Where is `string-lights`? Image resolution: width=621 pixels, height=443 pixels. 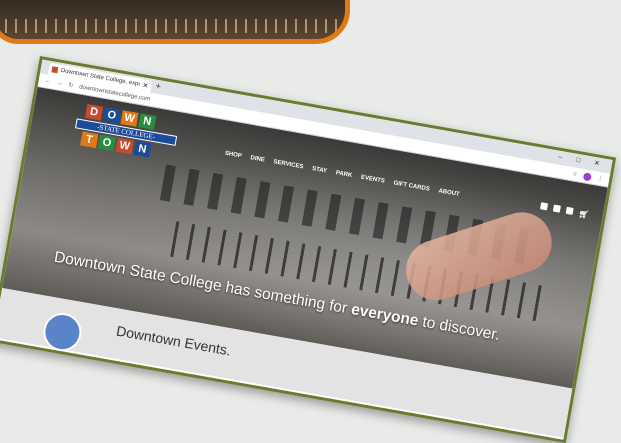 string-lights is located at coordinates (172, 26).